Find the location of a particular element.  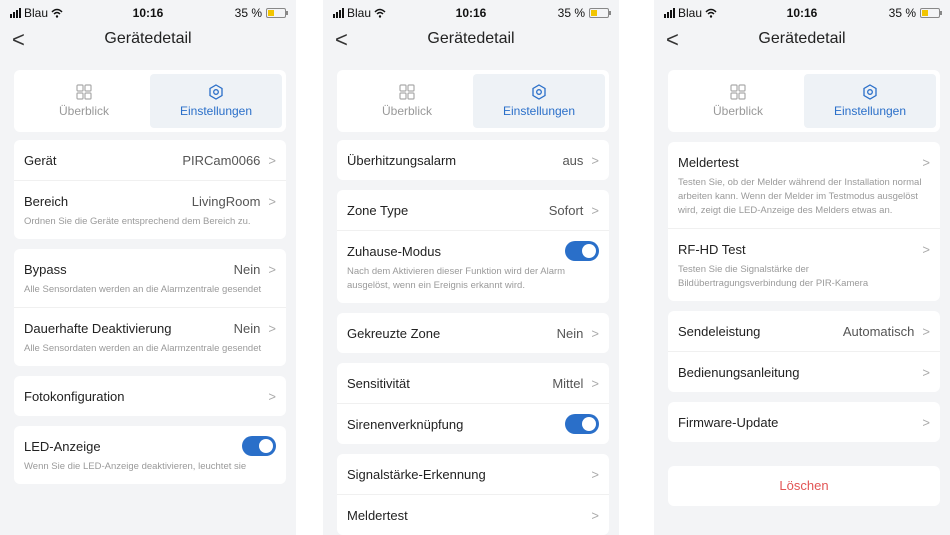

row-dauerhafte-deaktivierung: Dauerhafte Deaktivierung Nein > is located at coordinates (150, 327).